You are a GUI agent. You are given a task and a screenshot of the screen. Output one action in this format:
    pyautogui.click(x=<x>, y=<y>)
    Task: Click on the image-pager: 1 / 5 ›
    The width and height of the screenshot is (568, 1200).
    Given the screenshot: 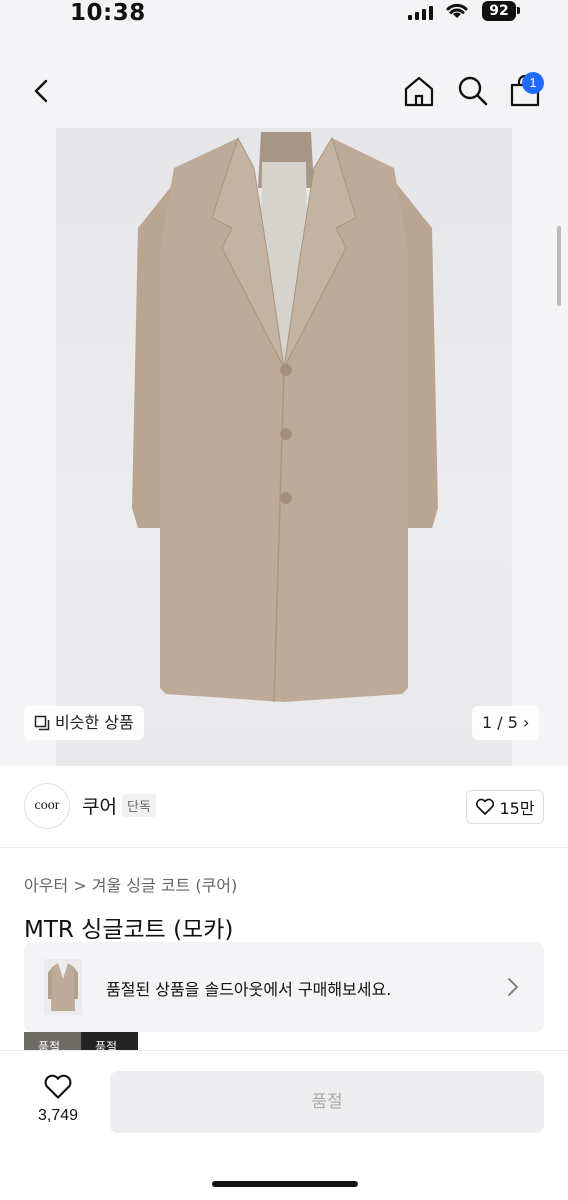 What is the action you would take?
    pyautogui.click(x=506, y=723)
    